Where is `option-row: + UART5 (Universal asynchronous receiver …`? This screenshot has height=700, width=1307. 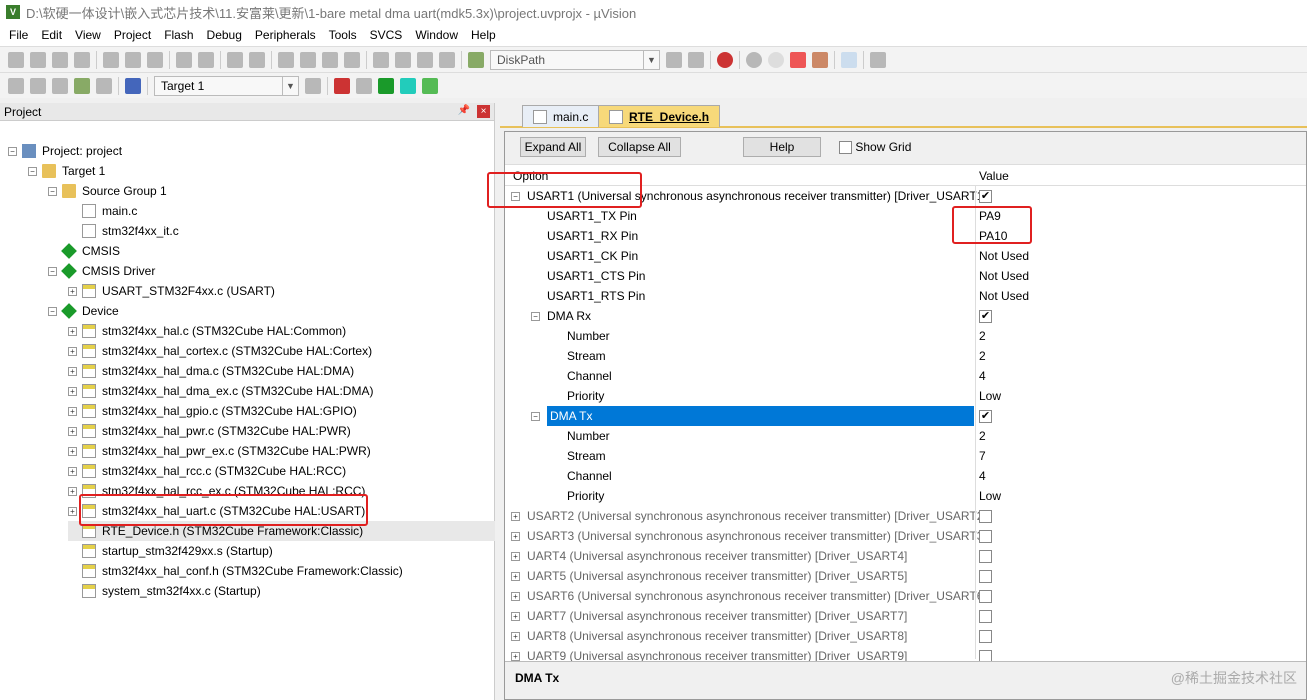 option-row: + UART5 (Universal asynchronous receiver … is located at coordinates (905, 576).